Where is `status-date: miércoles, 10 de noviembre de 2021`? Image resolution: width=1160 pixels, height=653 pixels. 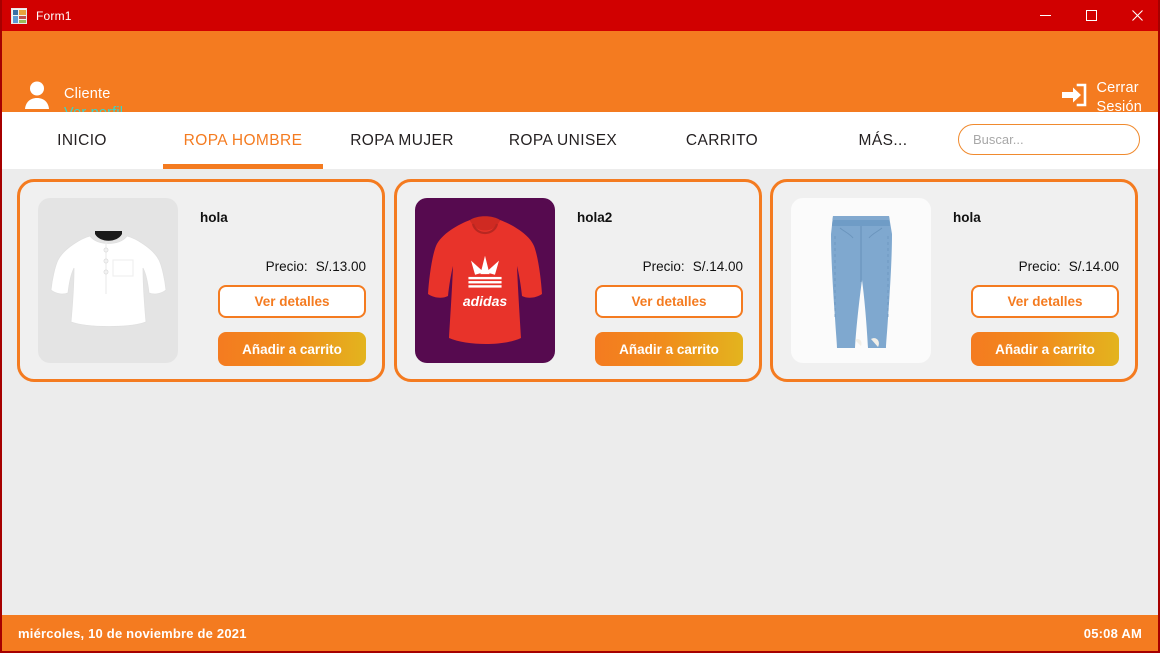
status-date: miércoles, 10 de noviembre de 2021 is located at coordinates (132, 633).